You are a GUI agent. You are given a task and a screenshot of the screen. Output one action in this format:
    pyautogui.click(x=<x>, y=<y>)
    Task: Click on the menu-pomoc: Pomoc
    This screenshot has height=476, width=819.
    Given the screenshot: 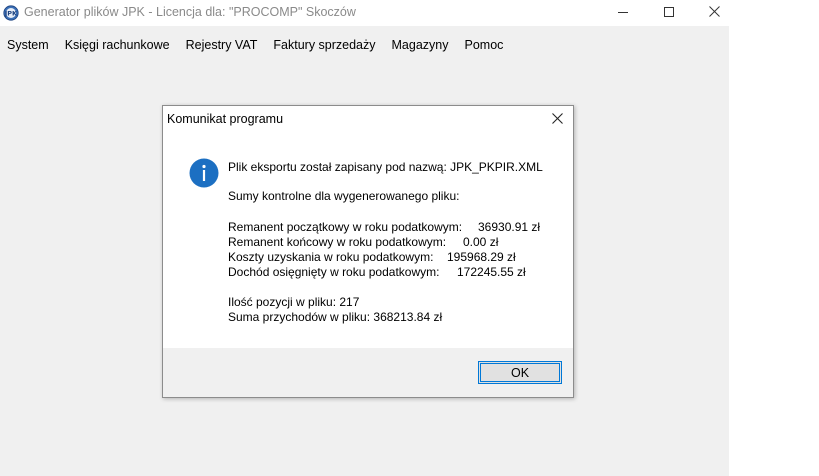 What is the action you would take?
    pyautogui.click(x=484, y=45)
    